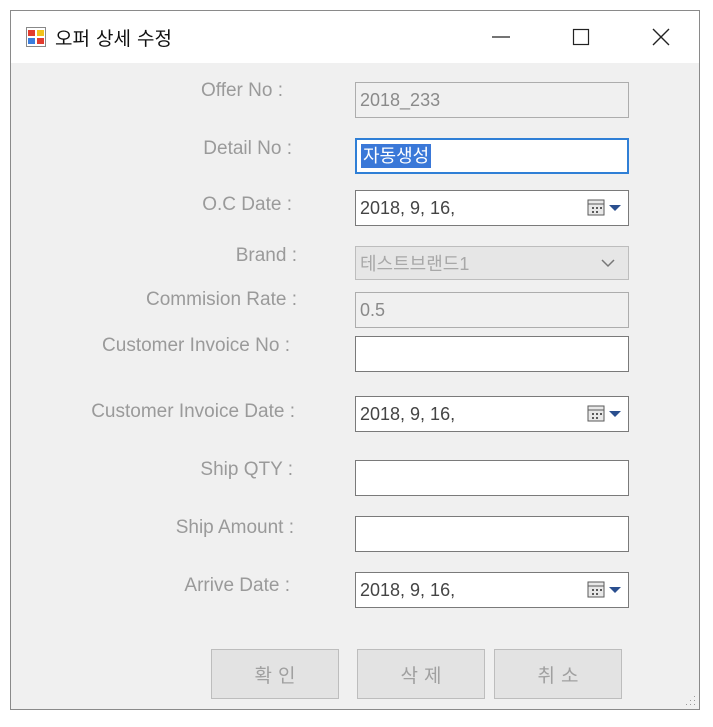 This screenshot has height=727, width=713. I want to click on brand-combobox: 테스트브랜드1, so click(492, 263).